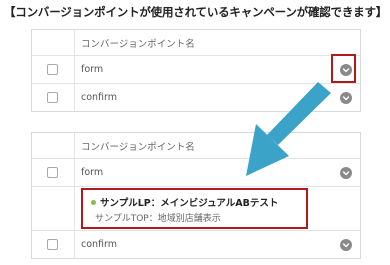 The height and width of the screenshot is (265, 390). What do you see at coordinates (343, 68) in the screenshot?
I see `expand-button-highlight` at bounding box center [343, 68].